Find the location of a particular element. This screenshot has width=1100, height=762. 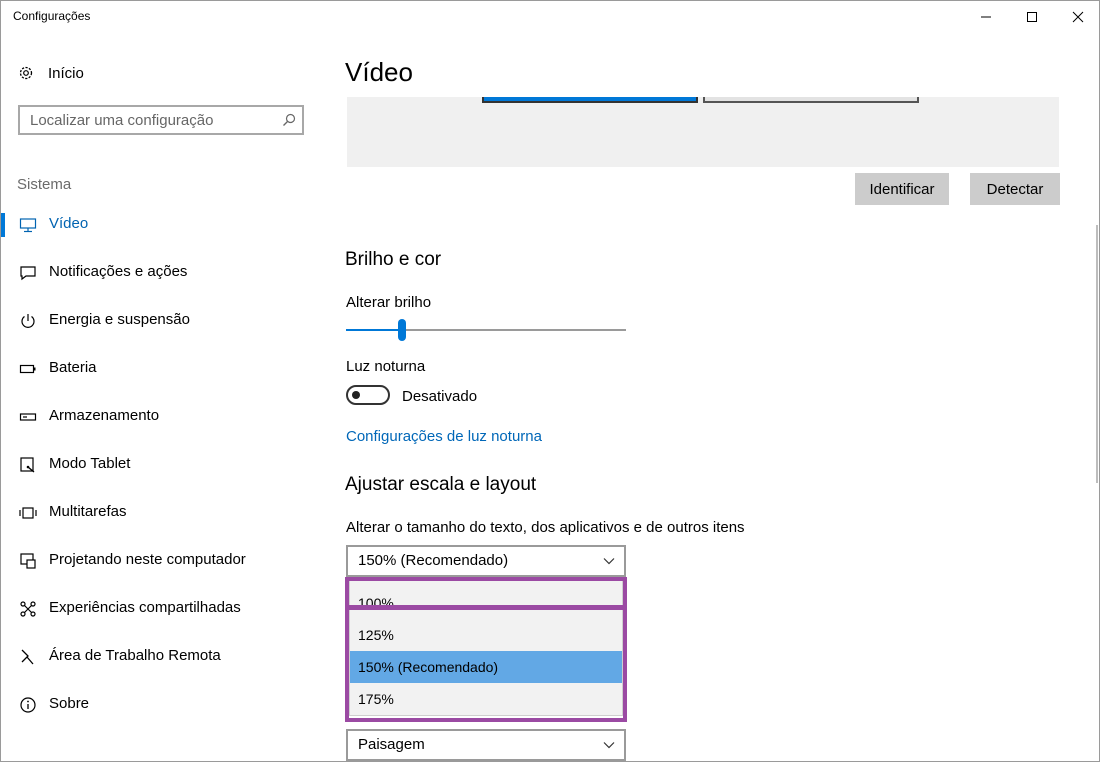

home-link: Início is located at coordinates (50, 73).